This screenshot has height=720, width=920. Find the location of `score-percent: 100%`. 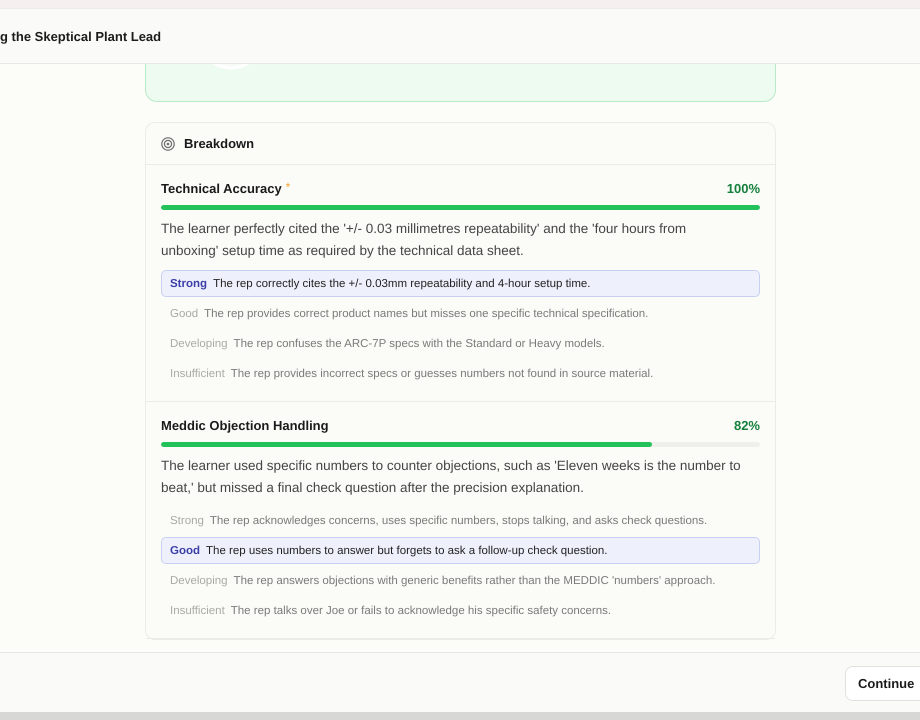

score-percent: 100% is located at coordinates (743, 188).